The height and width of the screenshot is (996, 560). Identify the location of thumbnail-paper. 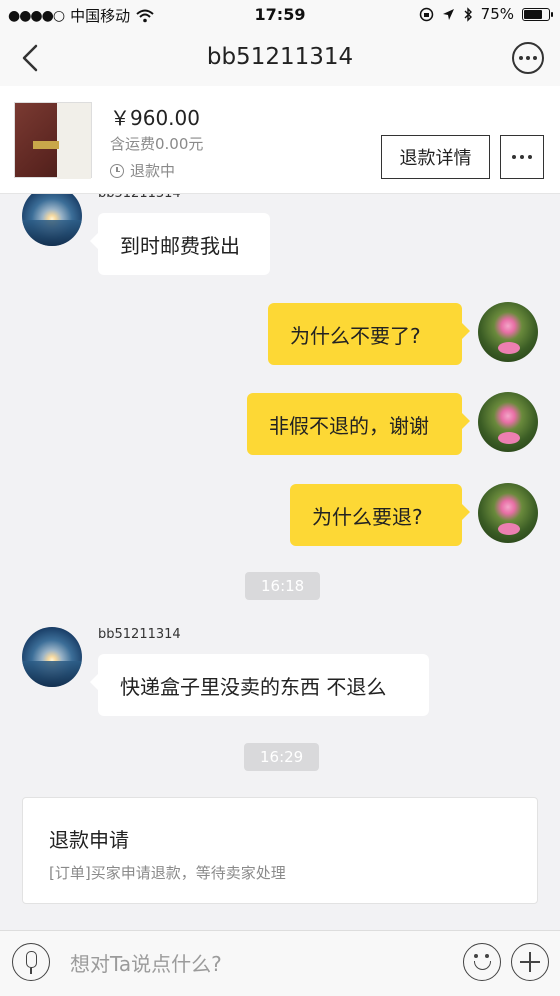
(74, 141).